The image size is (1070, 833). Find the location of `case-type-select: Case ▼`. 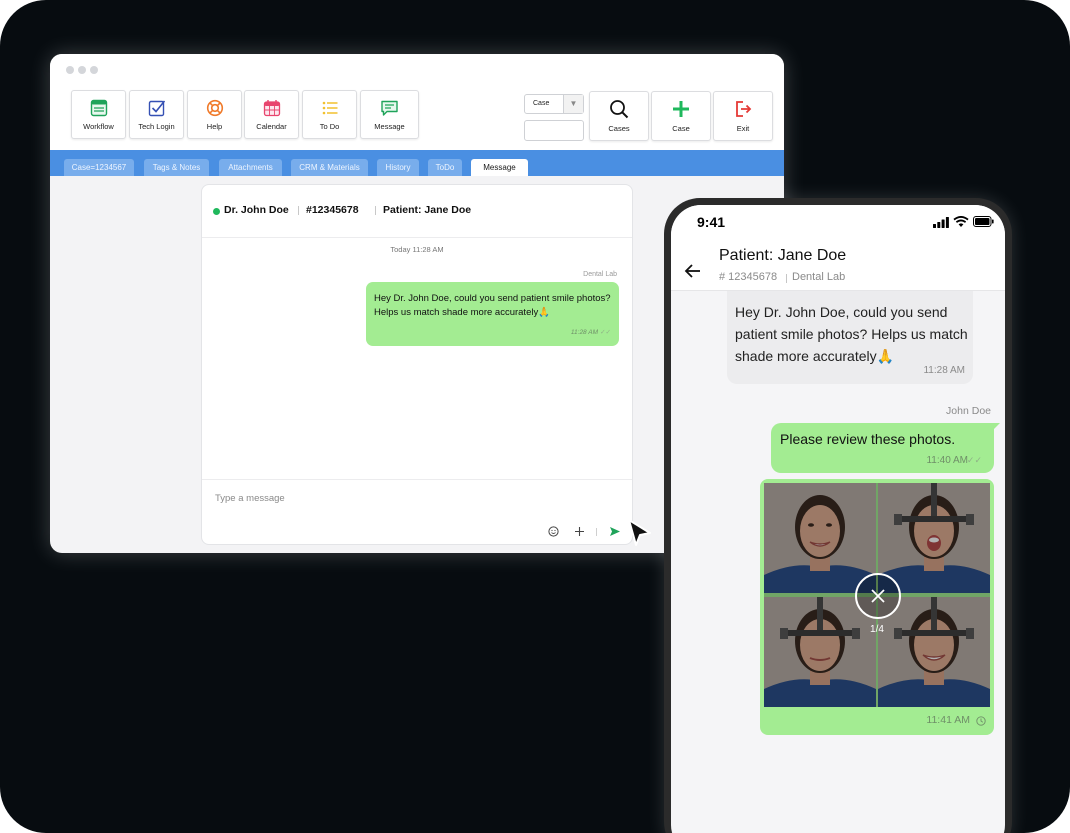

case-type-select: Case ▼ is located at coordinates (554, 104).